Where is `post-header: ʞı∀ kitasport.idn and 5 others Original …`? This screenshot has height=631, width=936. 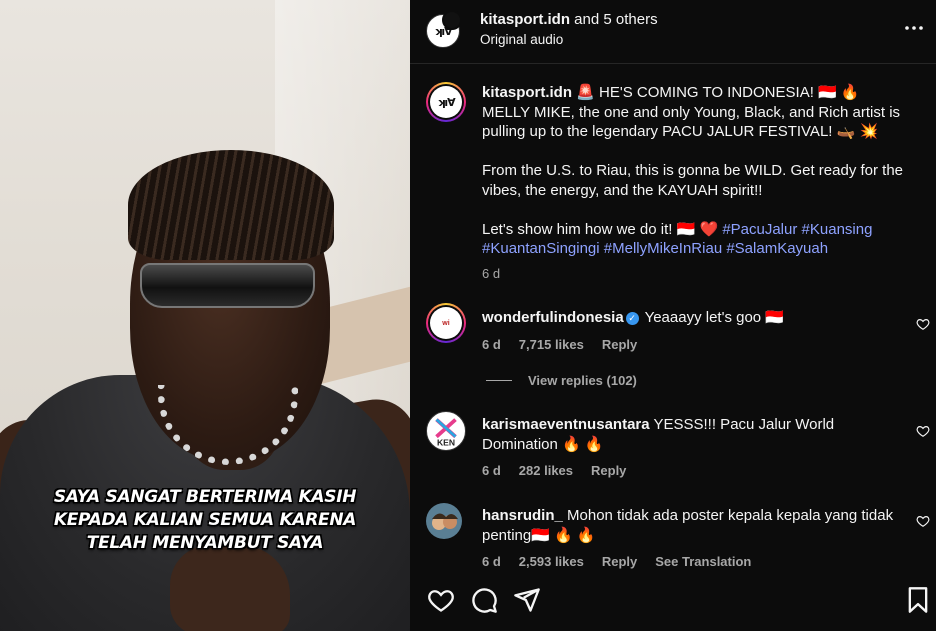
post-header: ʞı∀ kitasport.idn and 5 others Original … is located at coordinates (673, 32).